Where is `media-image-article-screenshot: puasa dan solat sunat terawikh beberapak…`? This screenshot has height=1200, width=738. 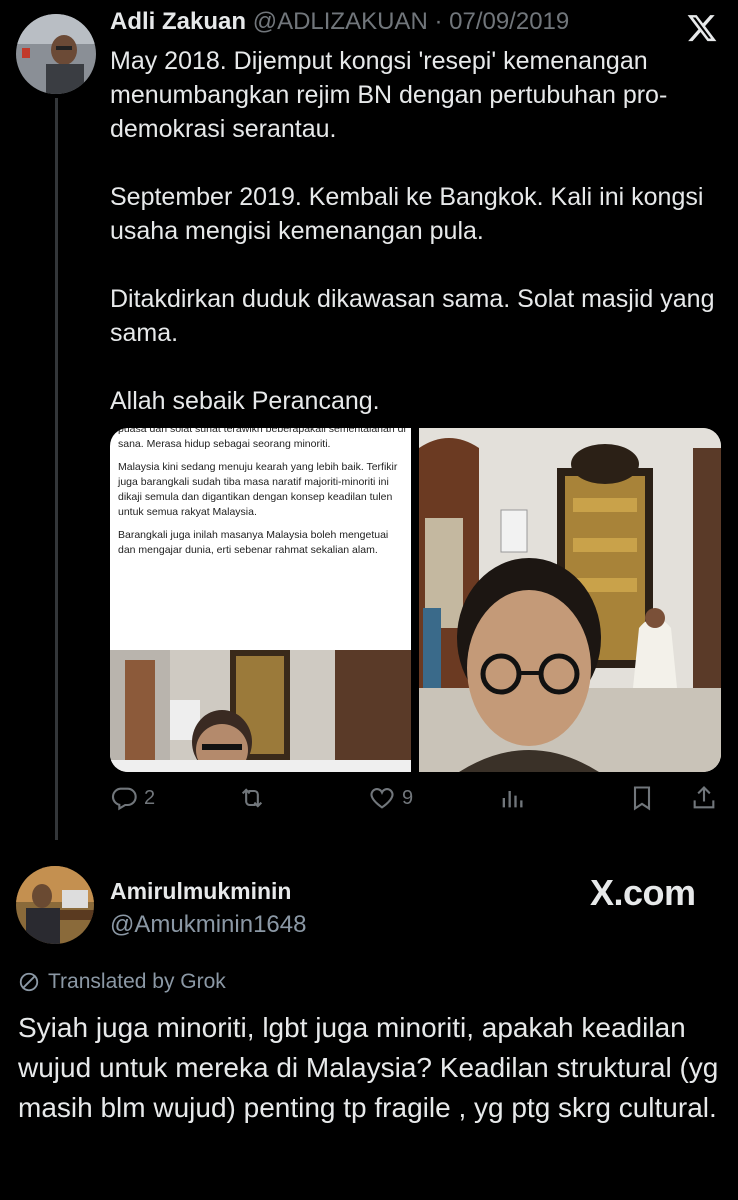 media-image-article-screenshot: puasa dan solat sunat terawikh beberapak… is located at coordinates (260, 600).